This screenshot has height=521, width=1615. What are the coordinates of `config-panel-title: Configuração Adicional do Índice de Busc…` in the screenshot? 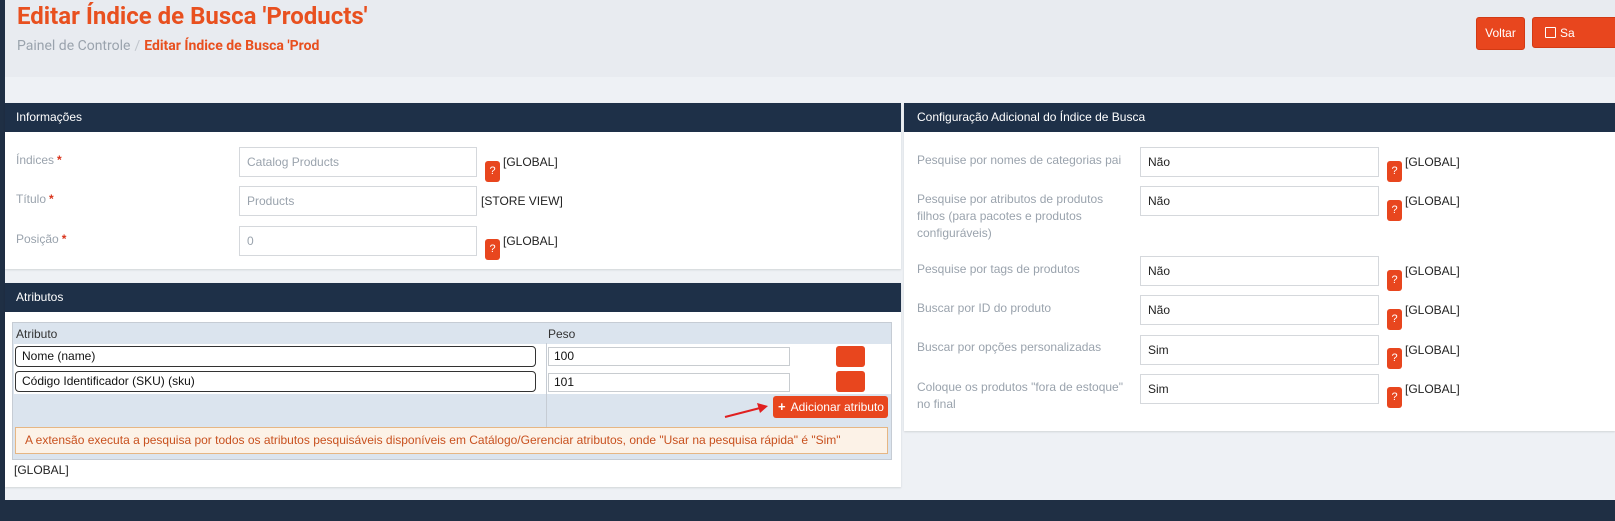 It's located at (1259, 117).